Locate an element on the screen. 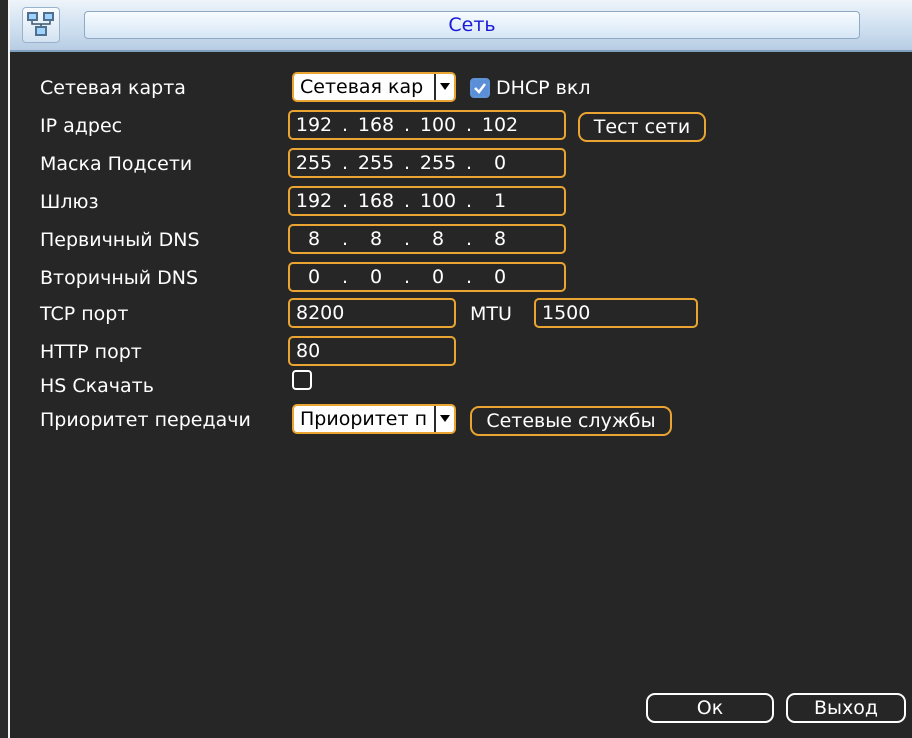 The image size is (912, 738). dns2-label: Вторичный DNS is located at coordinates (119, 278).